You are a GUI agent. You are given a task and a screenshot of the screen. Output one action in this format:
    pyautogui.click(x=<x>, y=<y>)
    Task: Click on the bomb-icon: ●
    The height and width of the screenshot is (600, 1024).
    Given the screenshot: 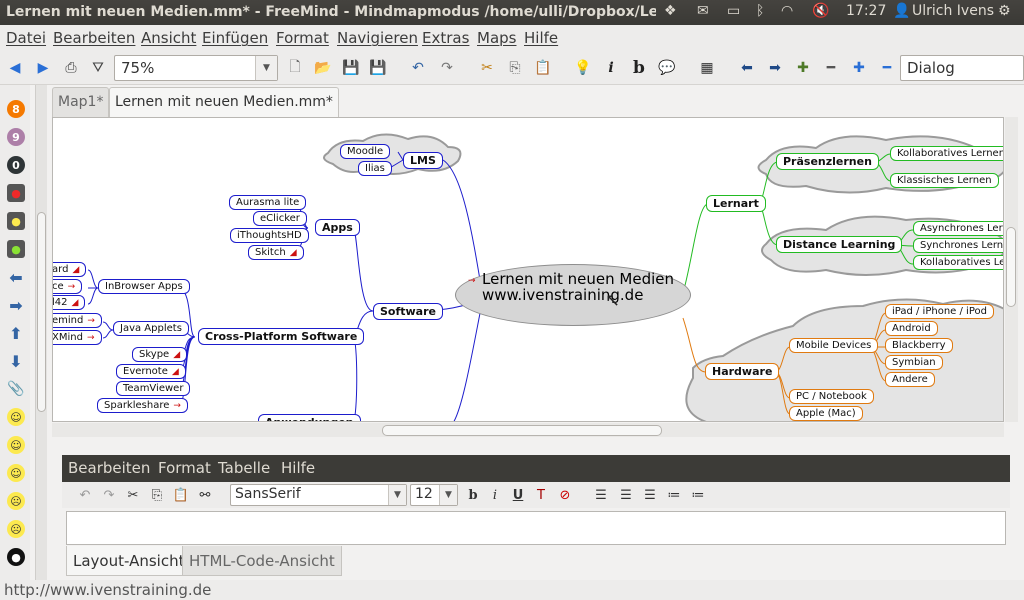 What is the action you would take?
    pyautogui.click(x=16, y=557)
    